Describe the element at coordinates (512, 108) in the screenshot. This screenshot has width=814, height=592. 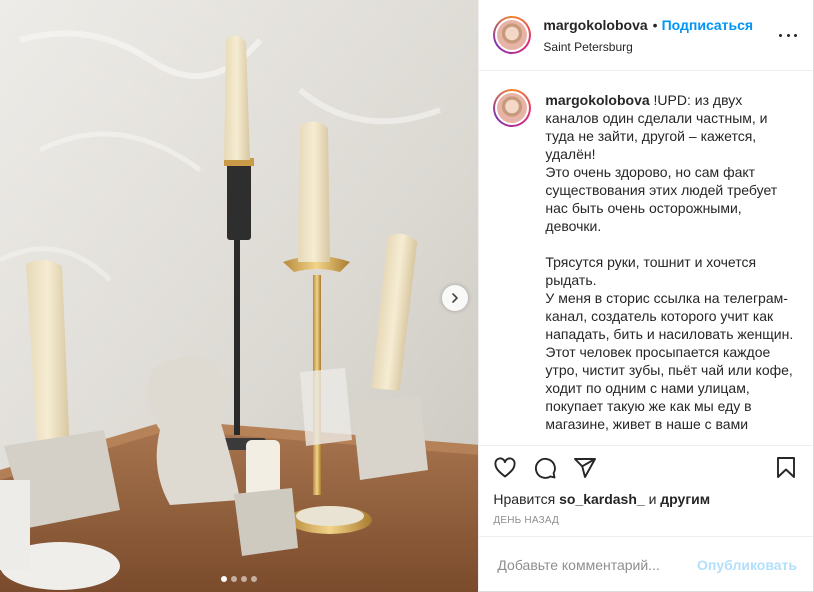
I see `caption-avatar` at that location.